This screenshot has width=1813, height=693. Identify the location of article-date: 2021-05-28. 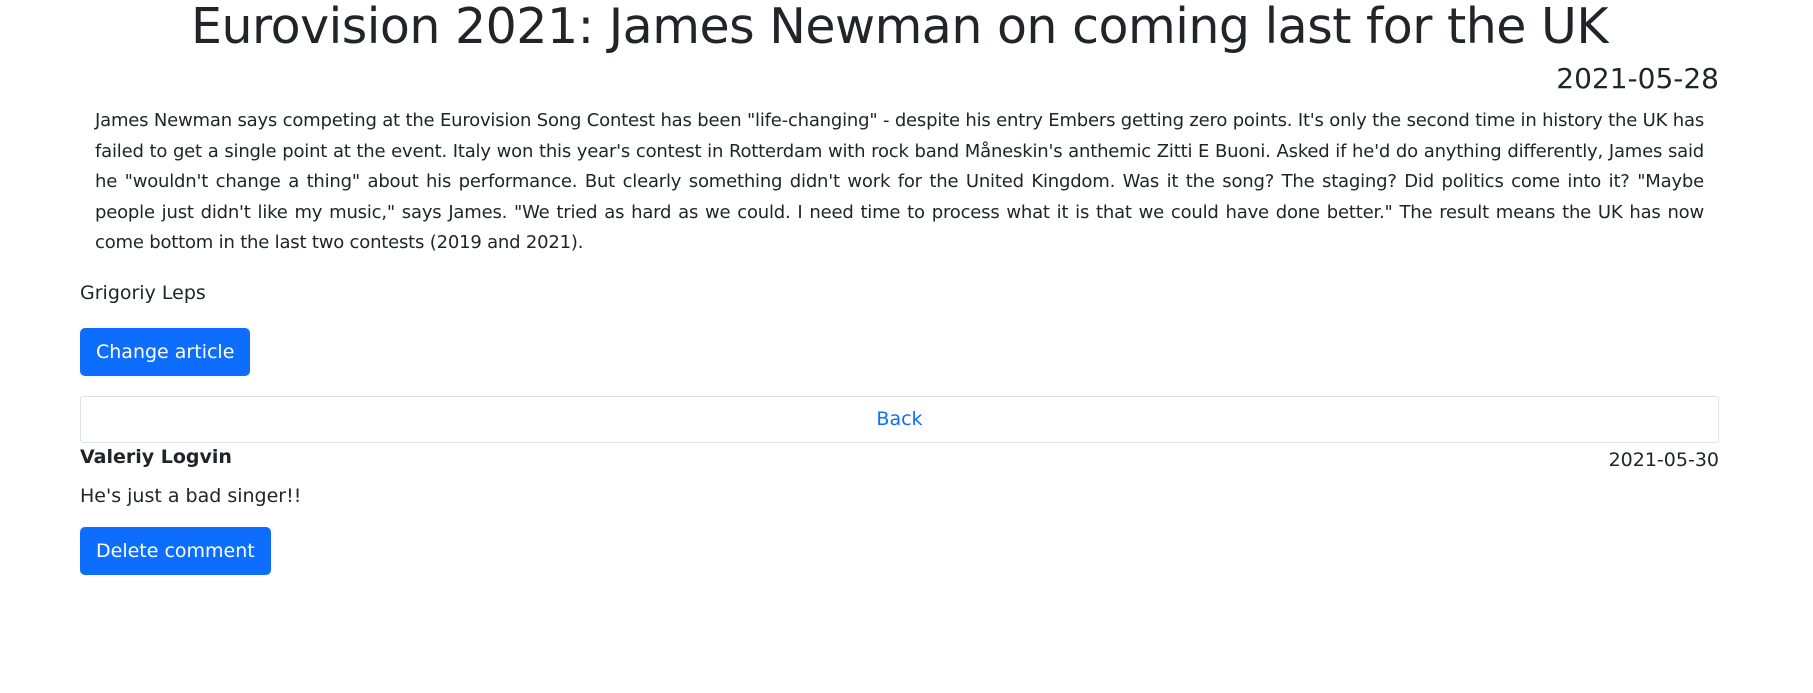
(1637, 78).